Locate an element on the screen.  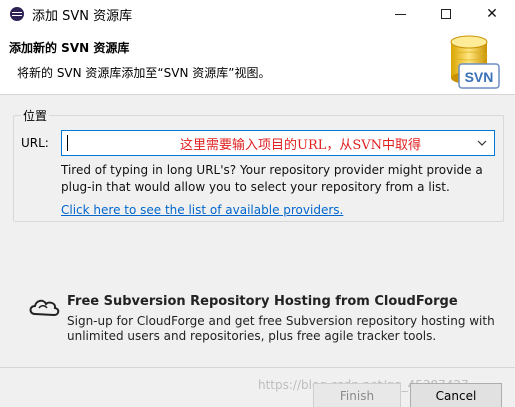
svn-logo-text: SVN is located at coordinates (479, 77).